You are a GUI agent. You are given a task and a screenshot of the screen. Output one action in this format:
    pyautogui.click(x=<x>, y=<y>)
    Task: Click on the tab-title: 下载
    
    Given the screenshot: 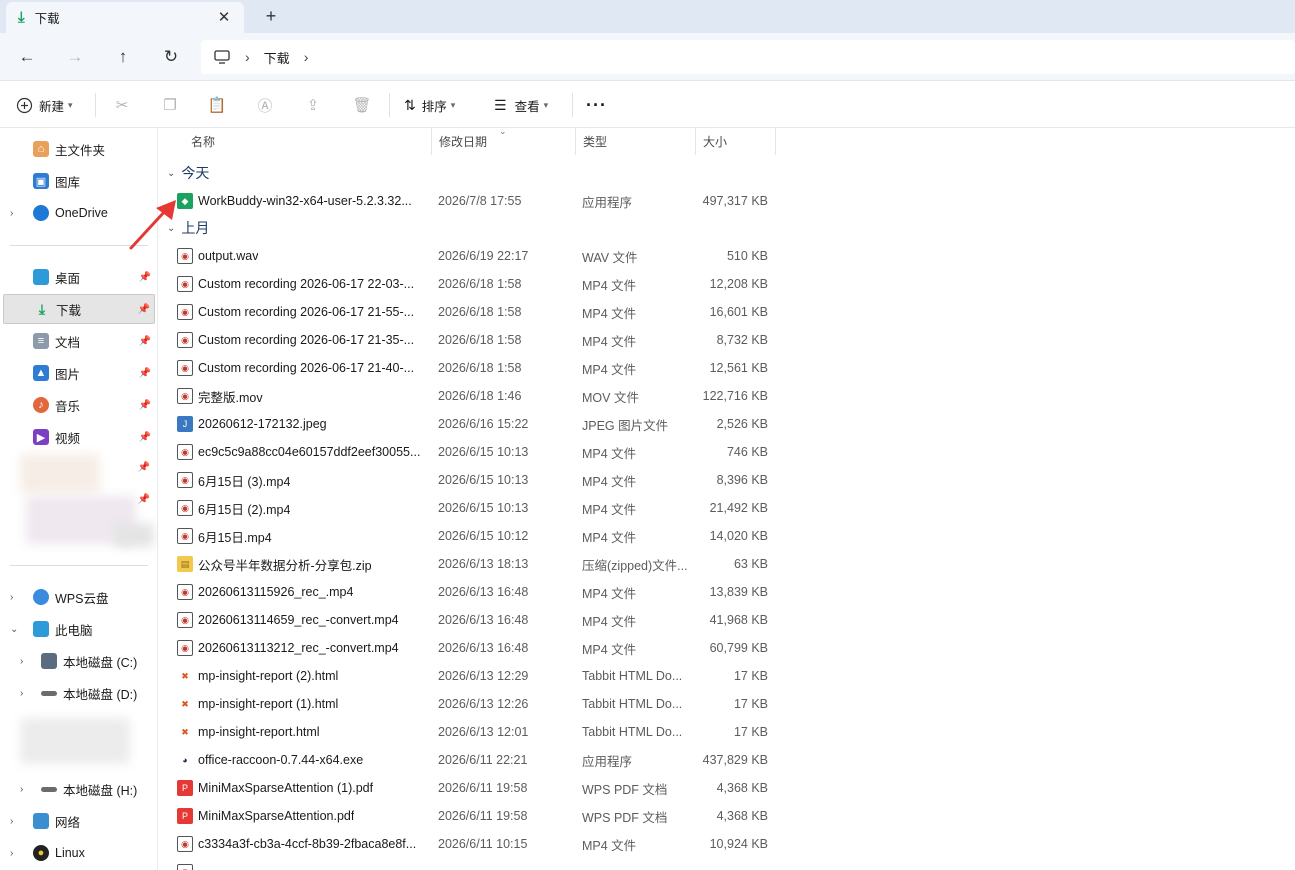 What is the action you would take?
    pyautogui.click(x=47, y=19)
    